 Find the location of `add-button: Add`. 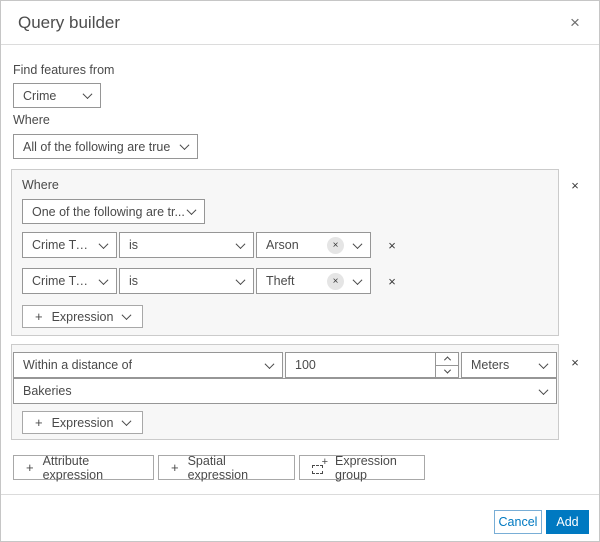

add-button: Add is located at coordinates (567, 522).